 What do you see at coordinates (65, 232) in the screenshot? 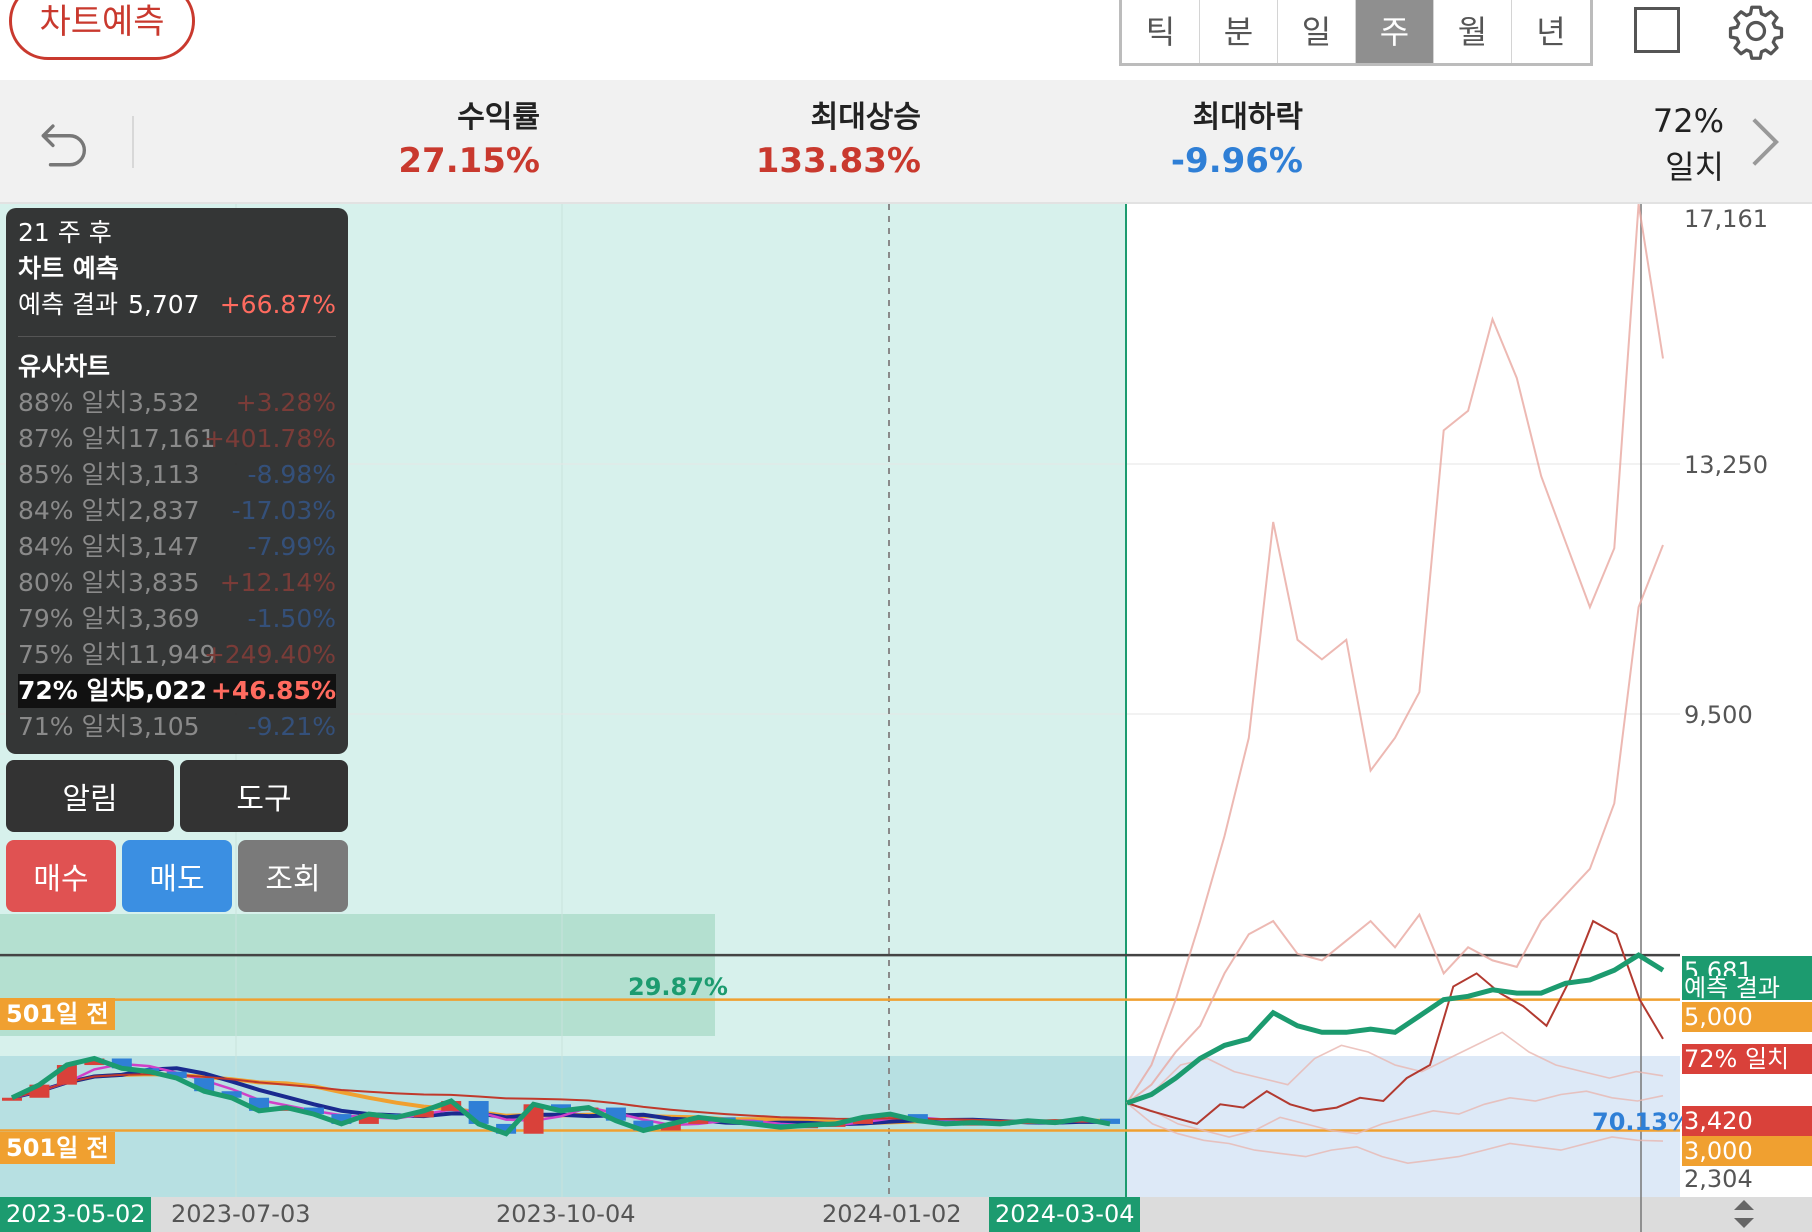
I see `weeks-after: 21 주 후` at bounding box center [65, 232].